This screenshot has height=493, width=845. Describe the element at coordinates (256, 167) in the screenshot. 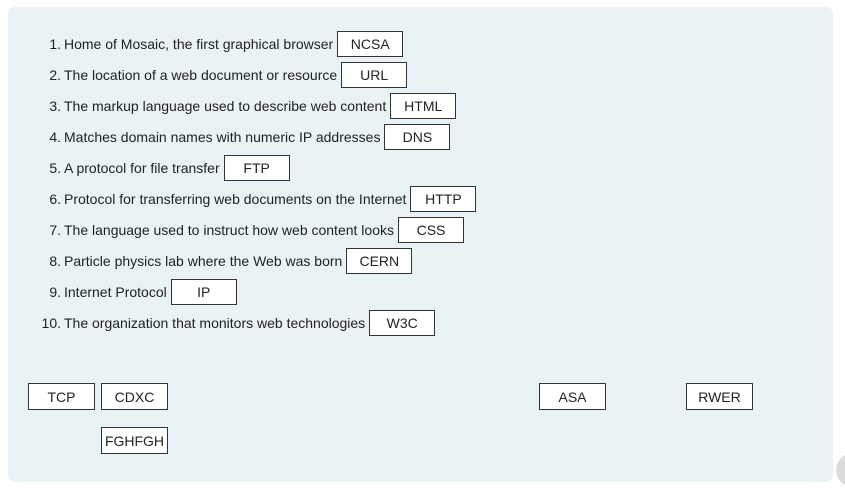

I see `answer-drop-box-5: FTP` at that location.